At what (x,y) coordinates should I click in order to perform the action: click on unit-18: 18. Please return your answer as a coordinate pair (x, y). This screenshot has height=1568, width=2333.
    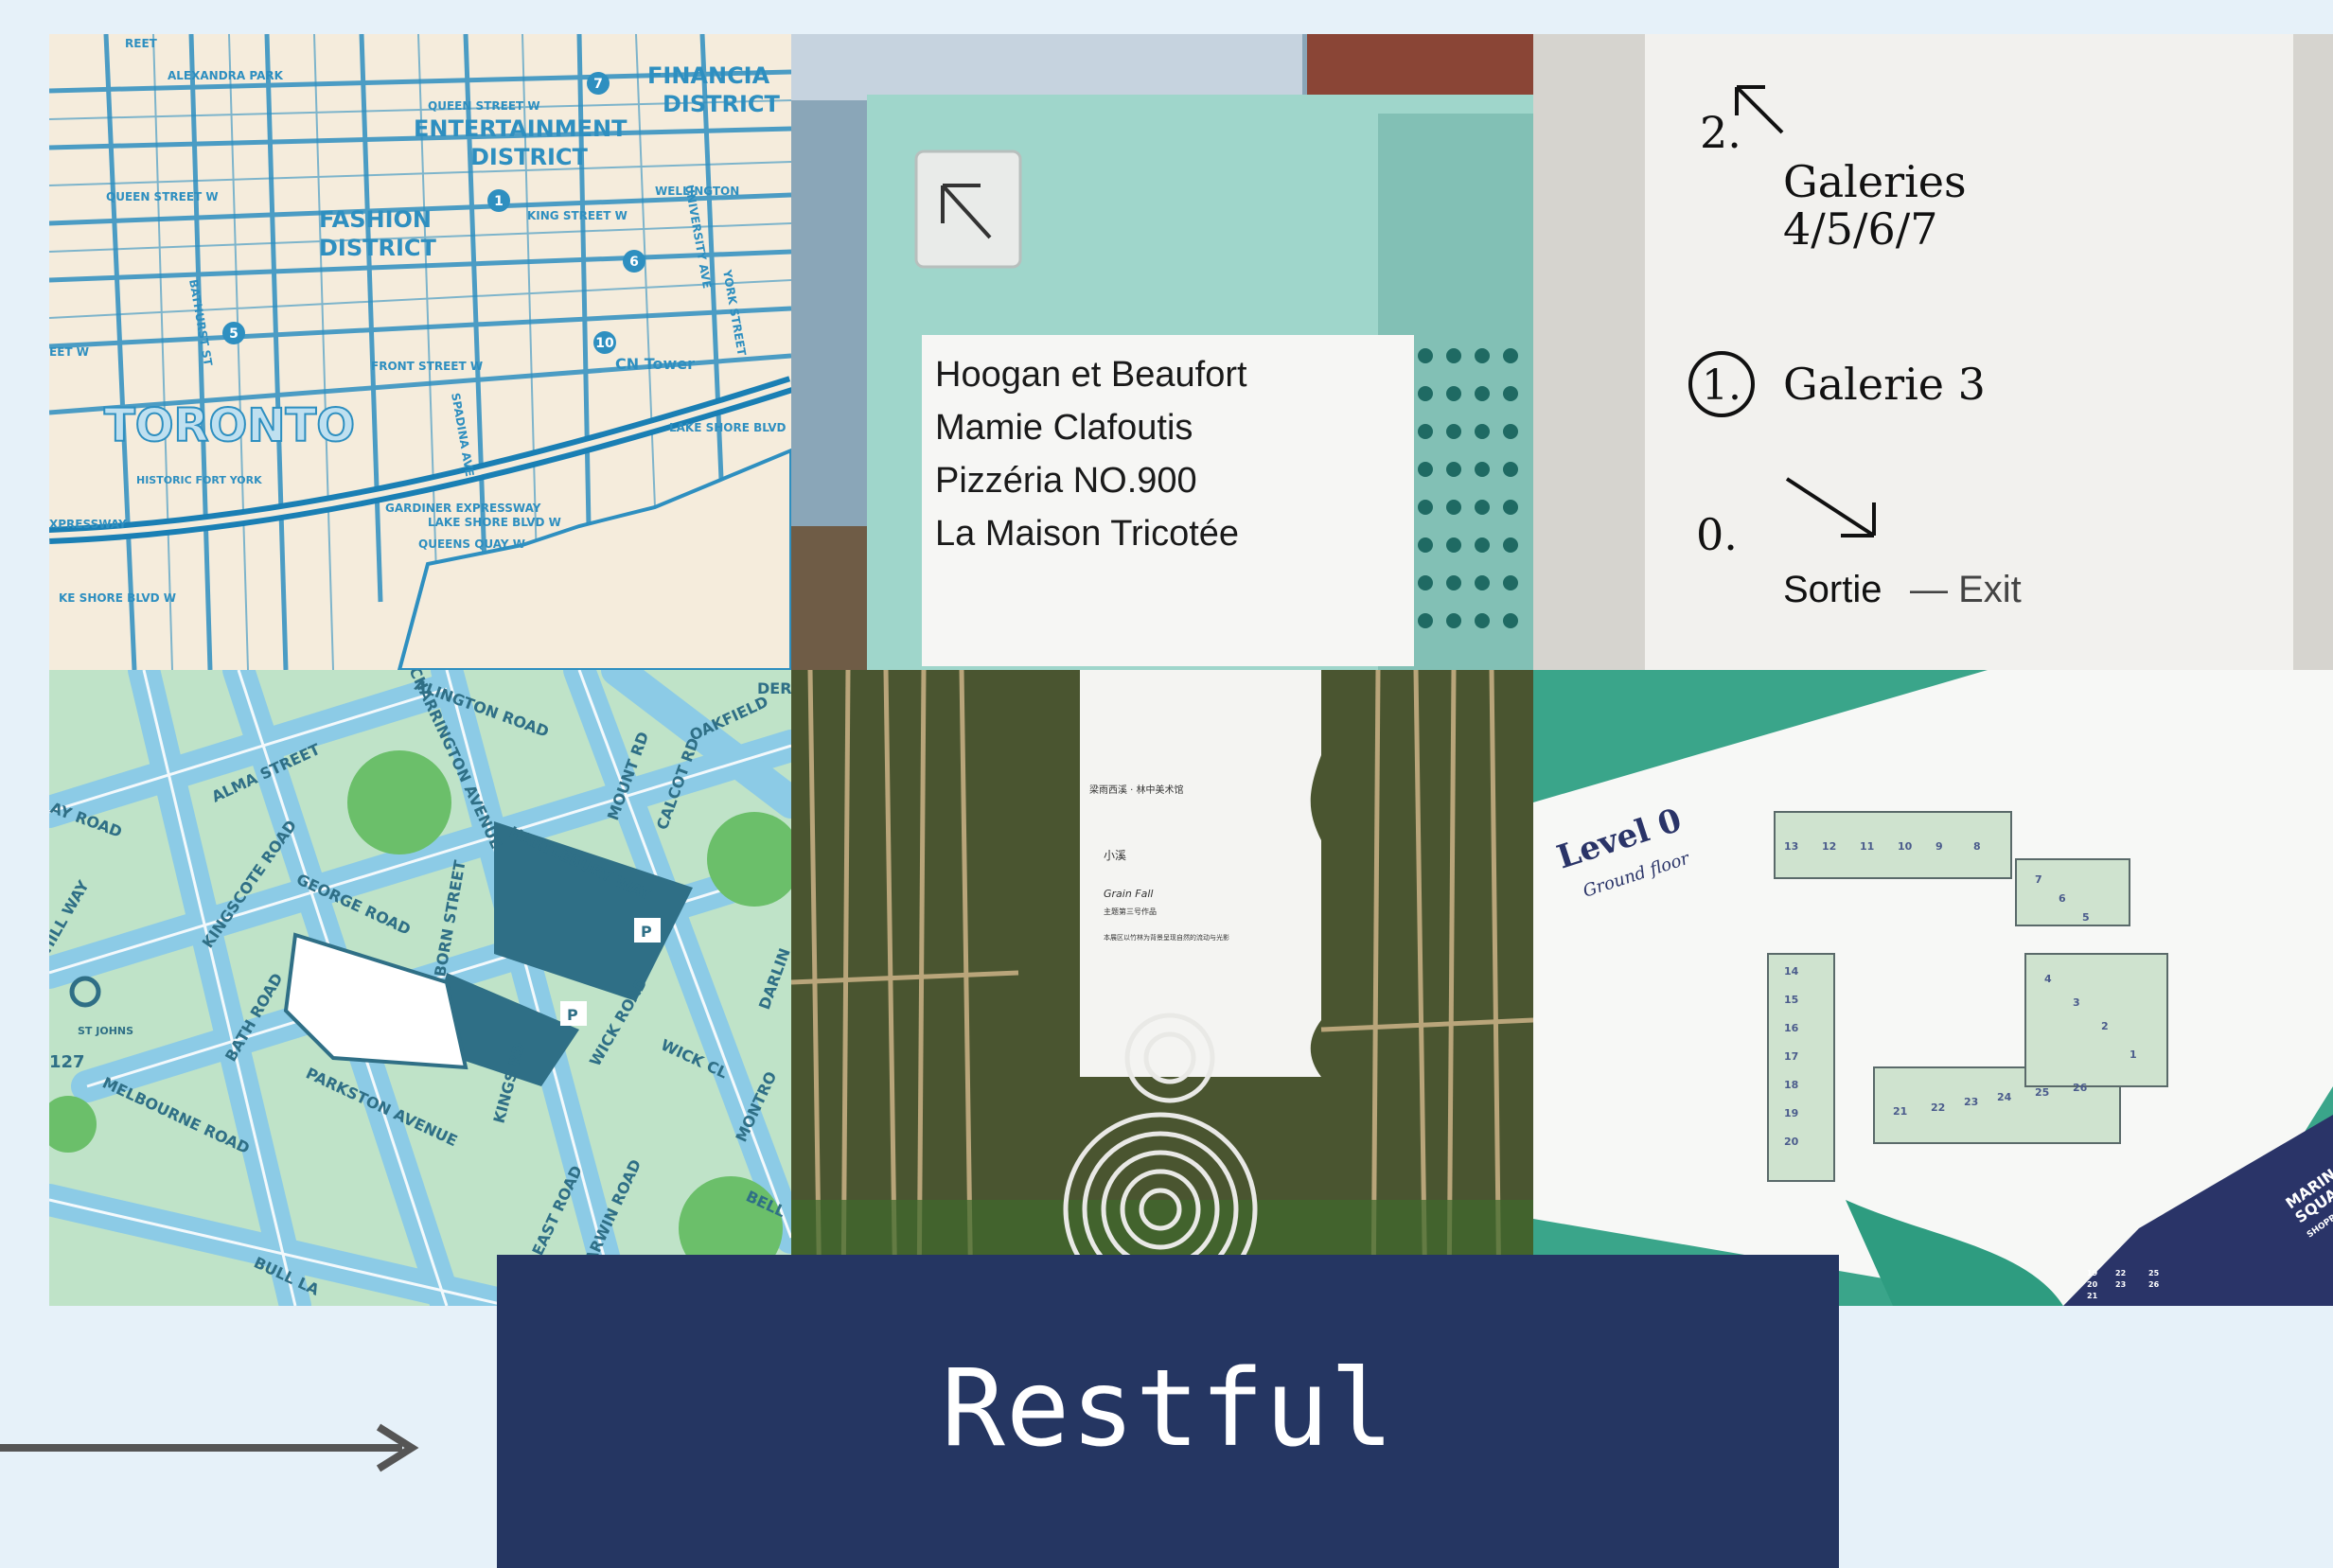
    Looking at the image, I should click on (1791, 1085).